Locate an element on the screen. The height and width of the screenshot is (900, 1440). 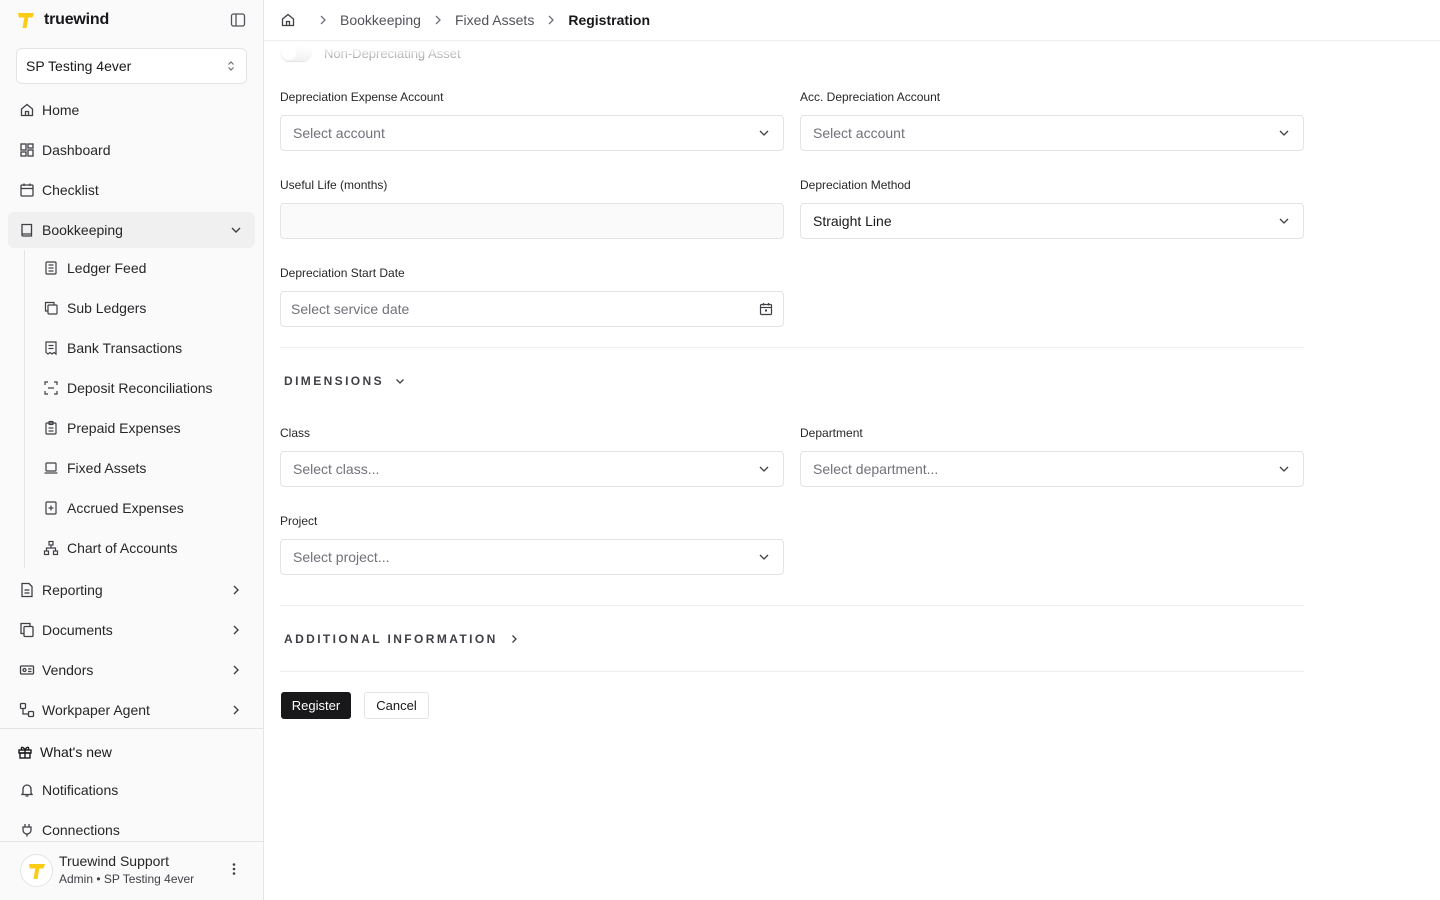
sidebar-label-deposit-reconciliations: Deposit Reconciliations is located at coordinates (140, 388).